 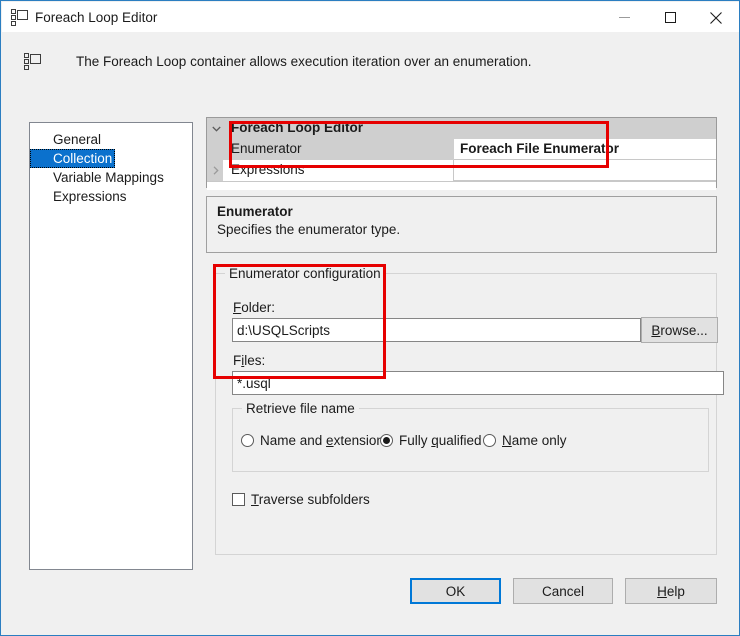 I want to click on radio-label-post: ualified, so click(x=460, y=440).